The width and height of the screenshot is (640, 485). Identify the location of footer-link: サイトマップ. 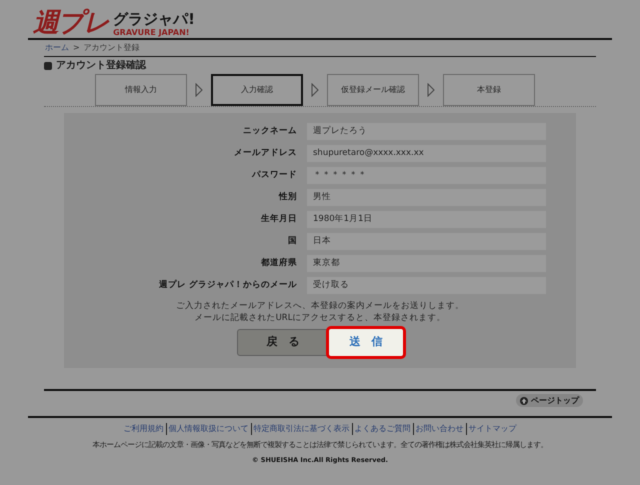
(492, 429).